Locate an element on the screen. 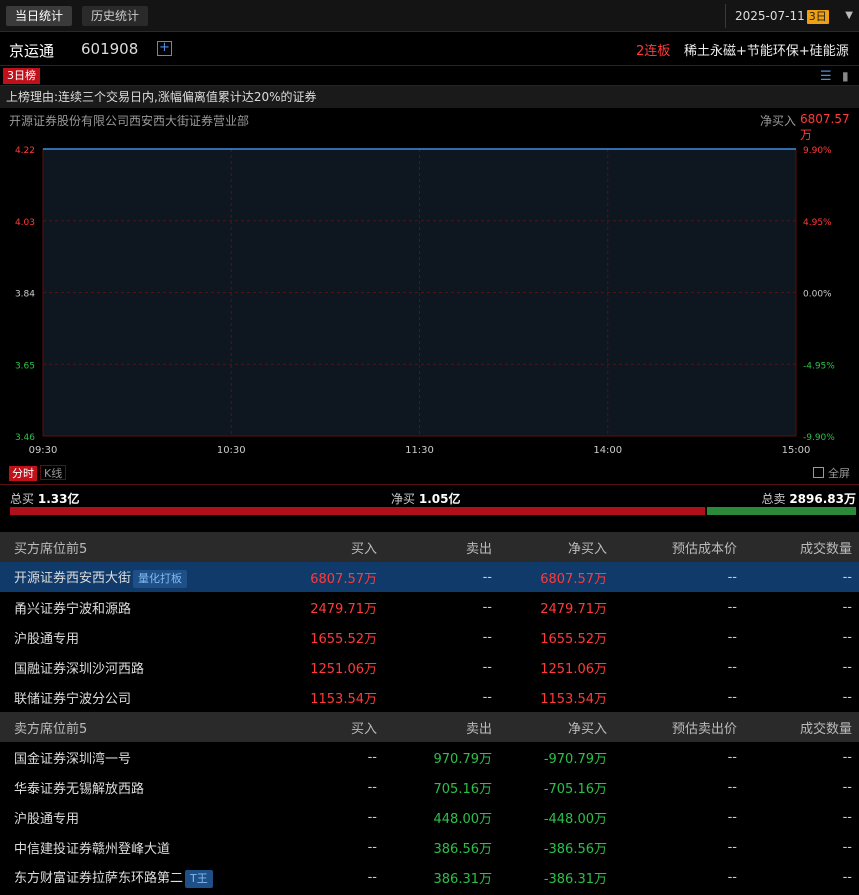  total-net-value: 1.05亿 is located at coordinates (439, 499).